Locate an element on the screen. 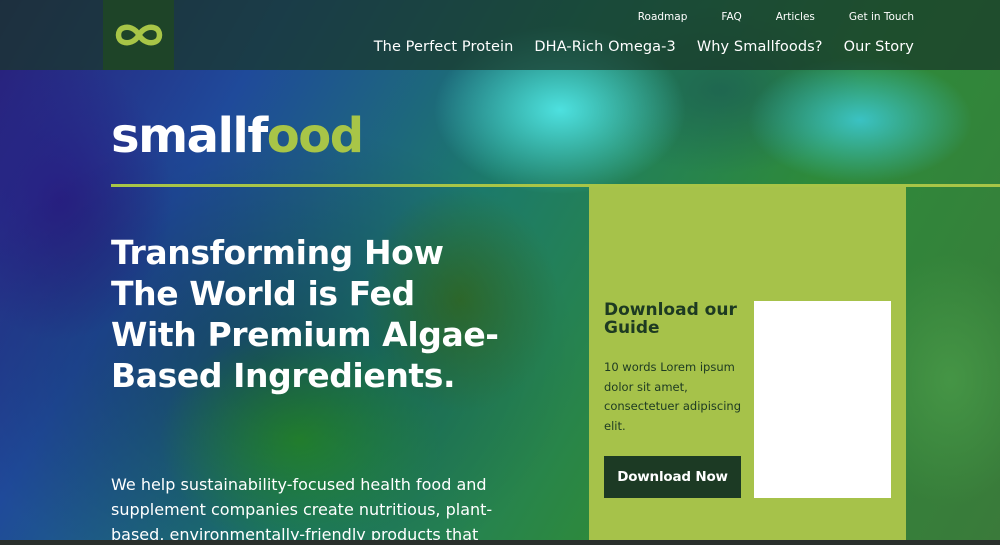 This screenshot has width=1000, height=545. logo-home-link is located at coordinates (138, 35).